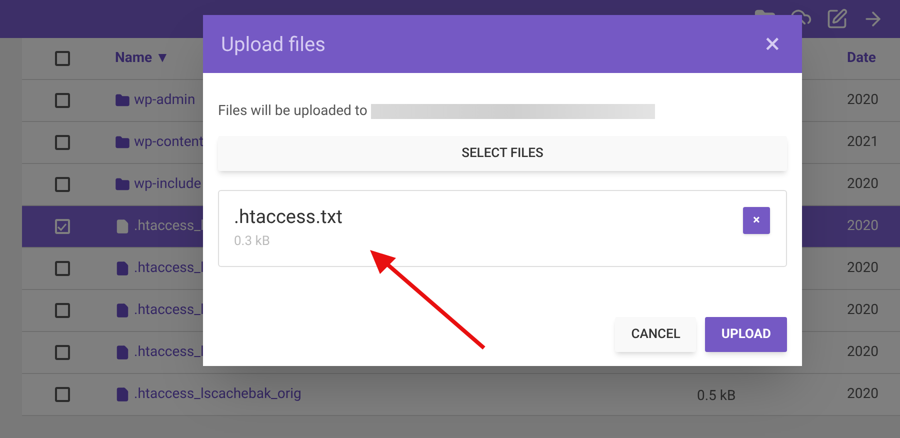 The width and height of the screenshot is (900, 438). I want to click on file-name: .htaccess.txt, so click(288, 217).